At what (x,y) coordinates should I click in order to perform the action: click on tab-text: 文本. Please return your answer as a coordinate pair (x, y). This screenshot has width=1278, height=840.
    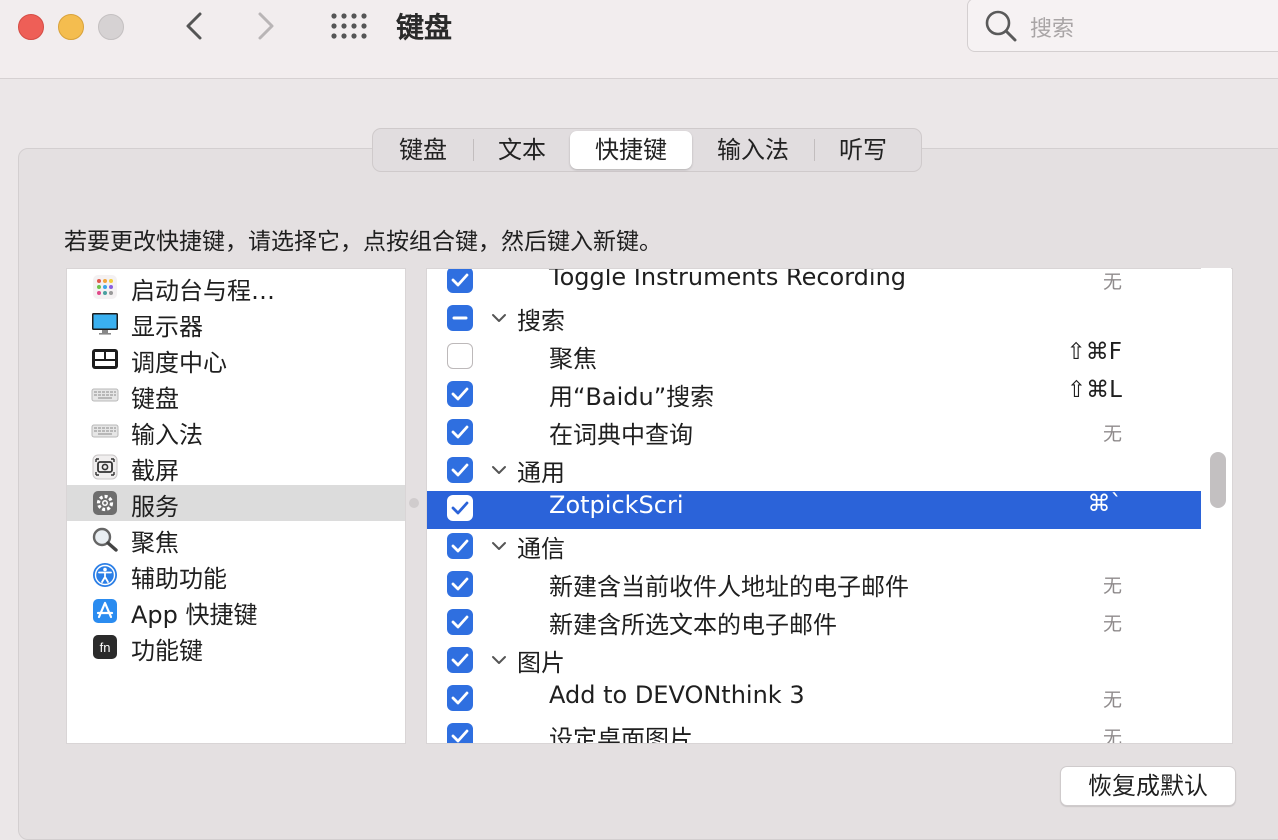
    Looking at the image, I should click on (522, 150).